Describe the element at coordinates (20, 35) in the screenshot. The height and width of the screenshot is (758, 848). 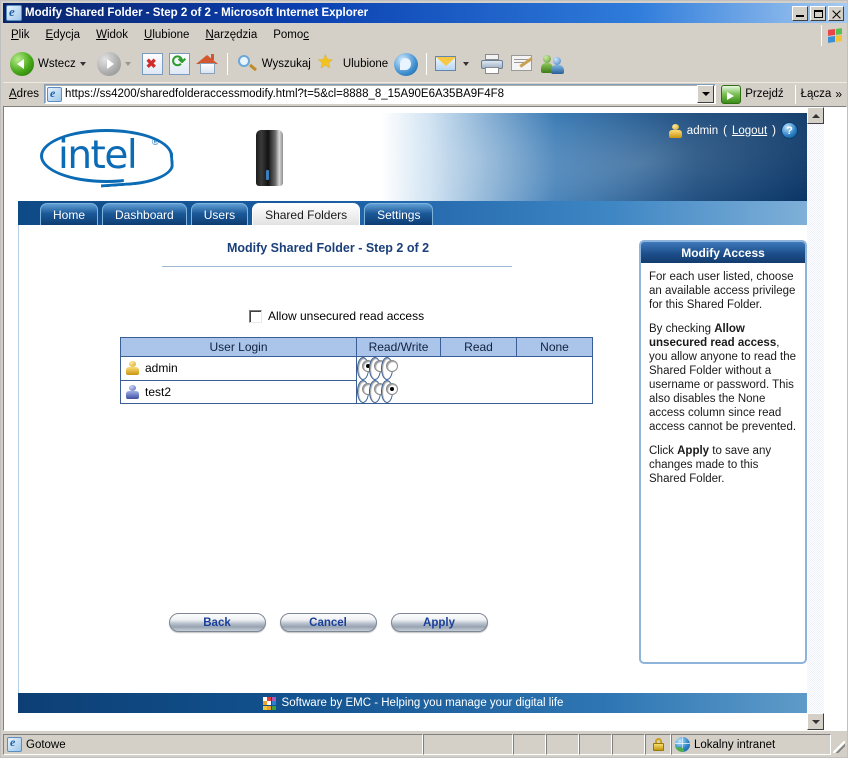
I see `menu-item-file: PPliklik` at that location.